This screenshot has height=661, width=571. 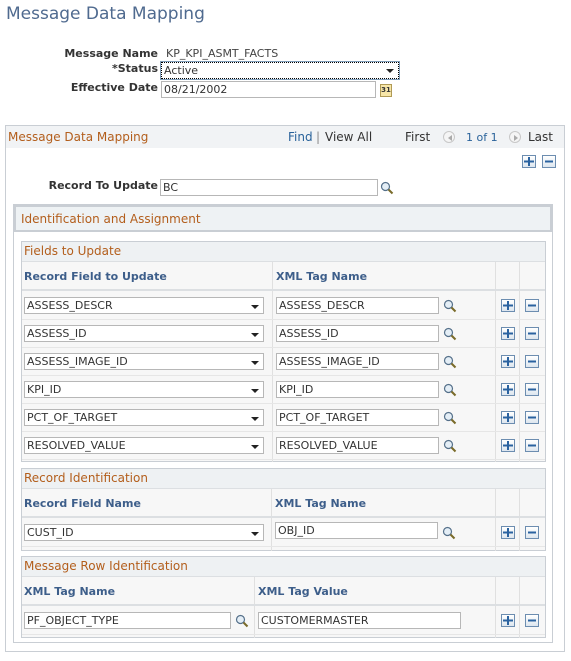 What do you see at coordinates (105, 14) in the screenshot?
I see `page-title: Message Data Mapping` at bounding box center [105, 14].